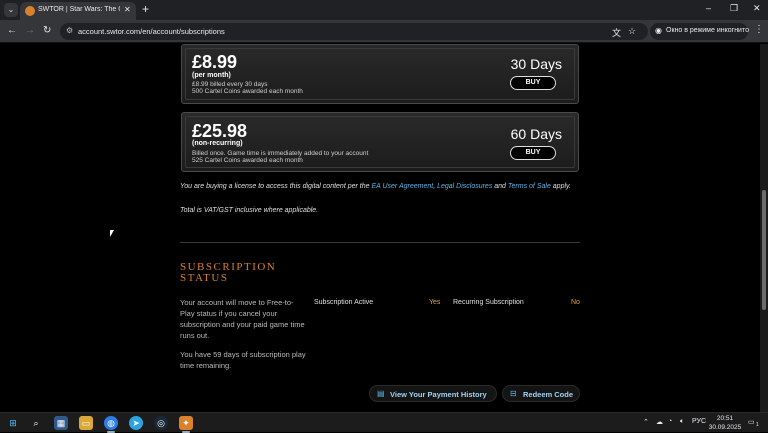 This screenshot has height=433, width=768. Describe the element at coordinates (30, 30) in the screenshot. I see `forward-arrow-icon: →` at that location.